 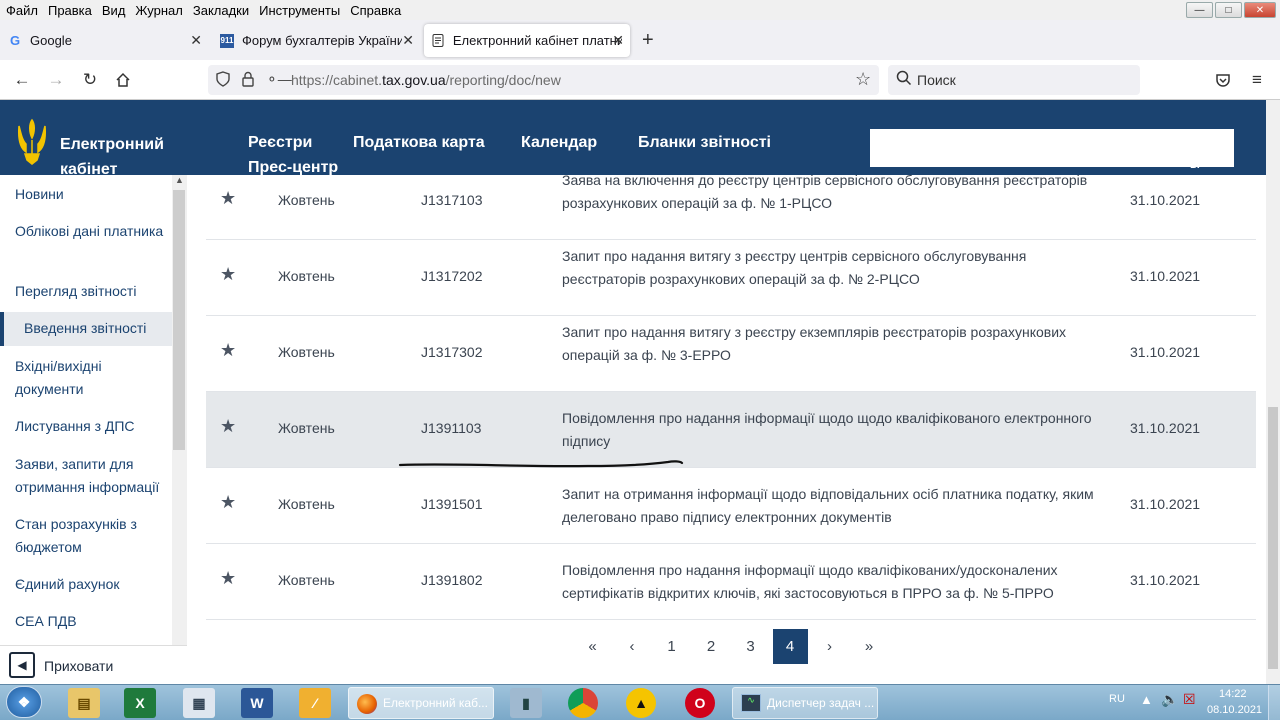 I want to click on tab-cabinet: Електронний кабінет платника ✕, so click(x=527, y=40).